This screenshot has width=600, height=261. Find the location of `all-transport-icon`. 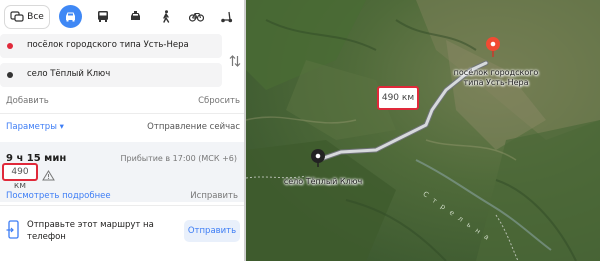

all-transport-icon is located at coordinates (17, 16).